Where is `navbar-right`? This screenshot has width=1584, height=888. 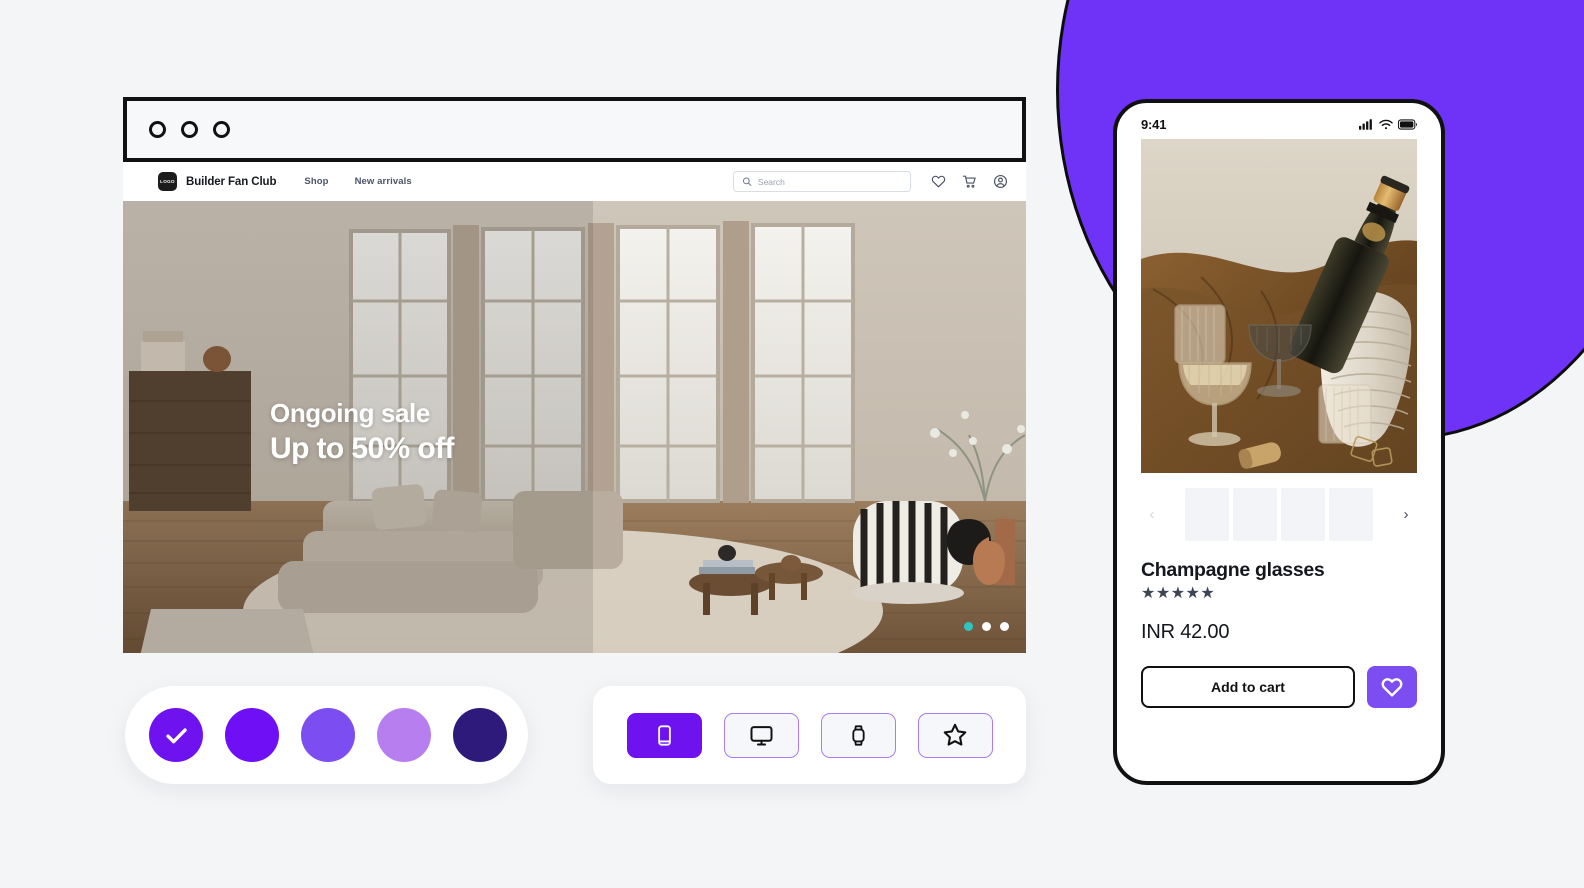 navbar-right is located at coordinates (870, 181).